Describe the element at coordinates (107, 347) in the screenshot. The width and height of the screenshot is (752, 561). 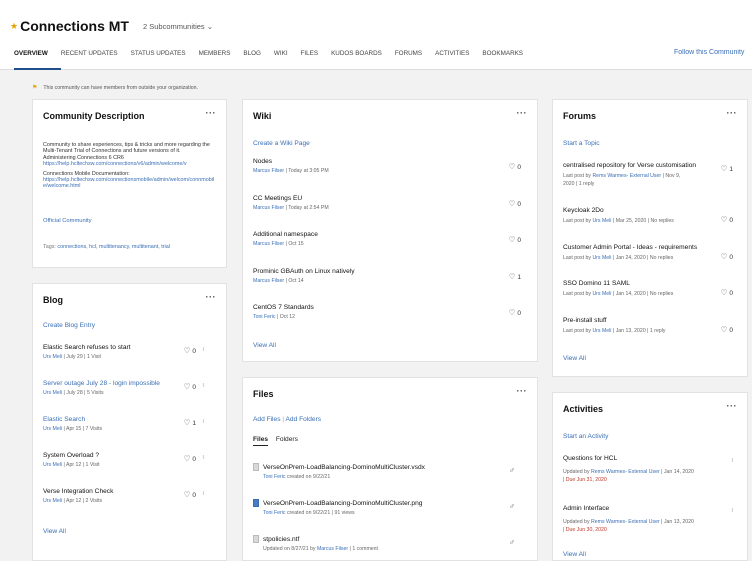
I see `blog-entry-title: Elastic Search refuses to start` at that location.